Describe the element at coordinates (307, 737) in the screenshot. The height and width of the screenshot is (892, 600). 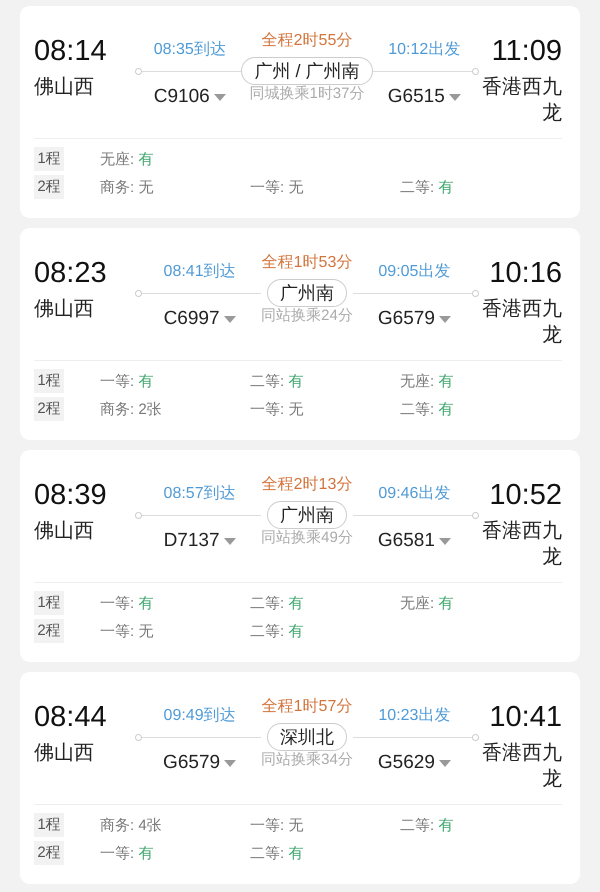
I see `transfer-station: 深圳北` at that location.